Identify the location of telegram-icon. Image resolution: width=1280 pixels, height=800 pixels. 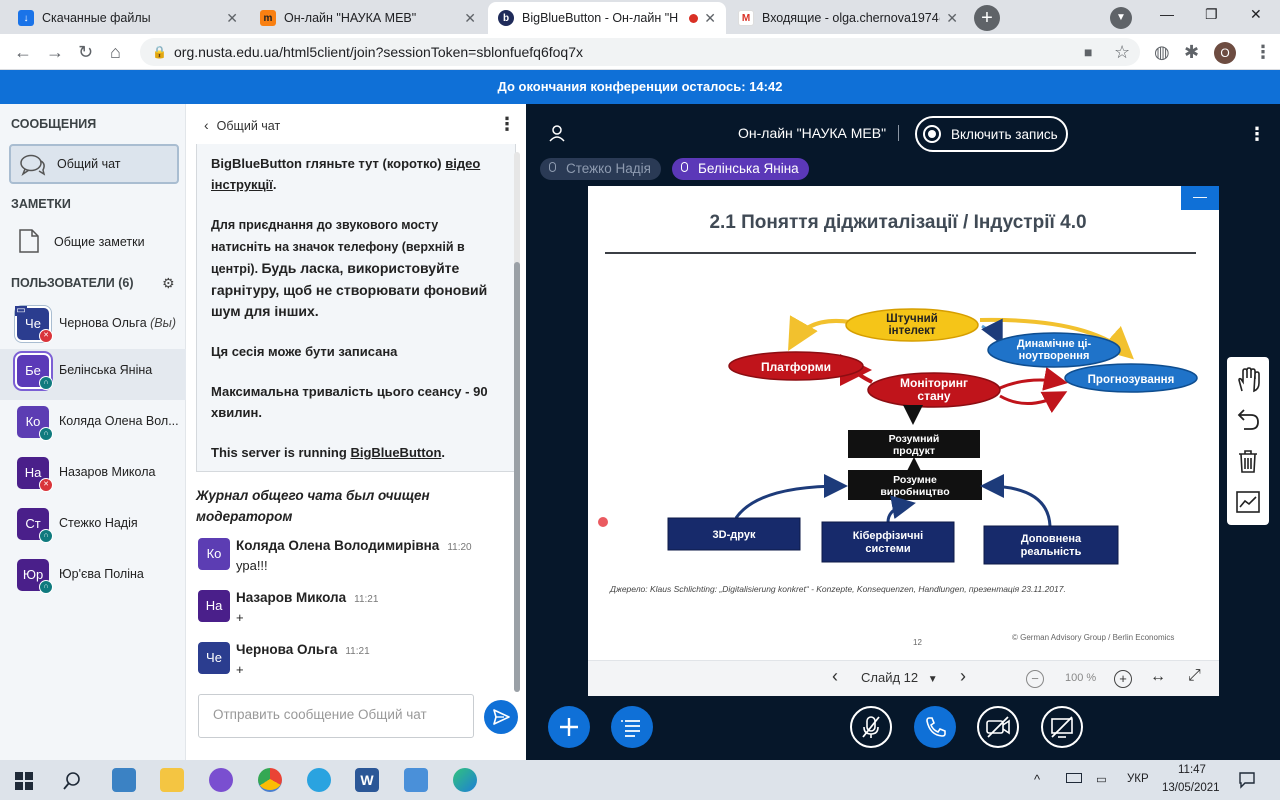
(319, 780).